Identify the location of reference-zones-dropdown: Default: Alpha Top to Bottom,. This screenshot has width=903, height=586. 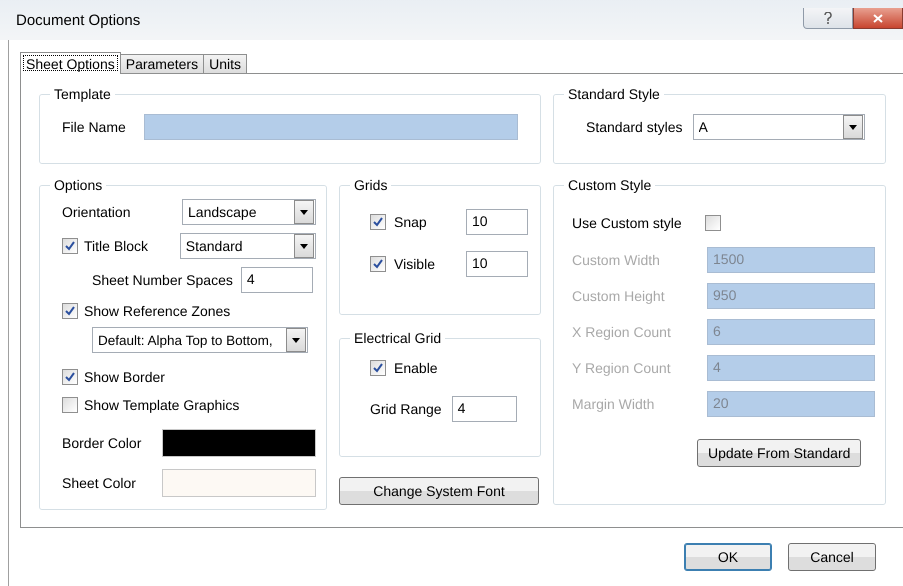
(200, 340).